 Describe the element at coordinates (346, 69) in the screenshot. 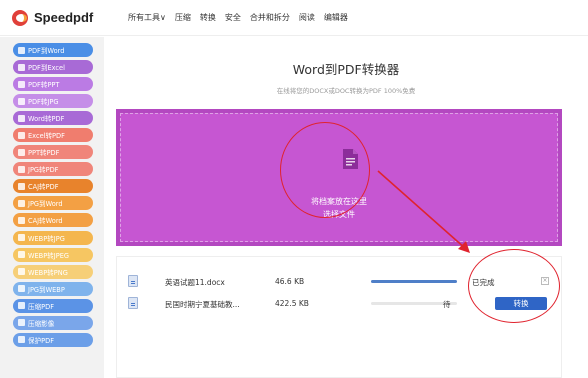

I see `page-title: Word到PDF转换器` at that location.